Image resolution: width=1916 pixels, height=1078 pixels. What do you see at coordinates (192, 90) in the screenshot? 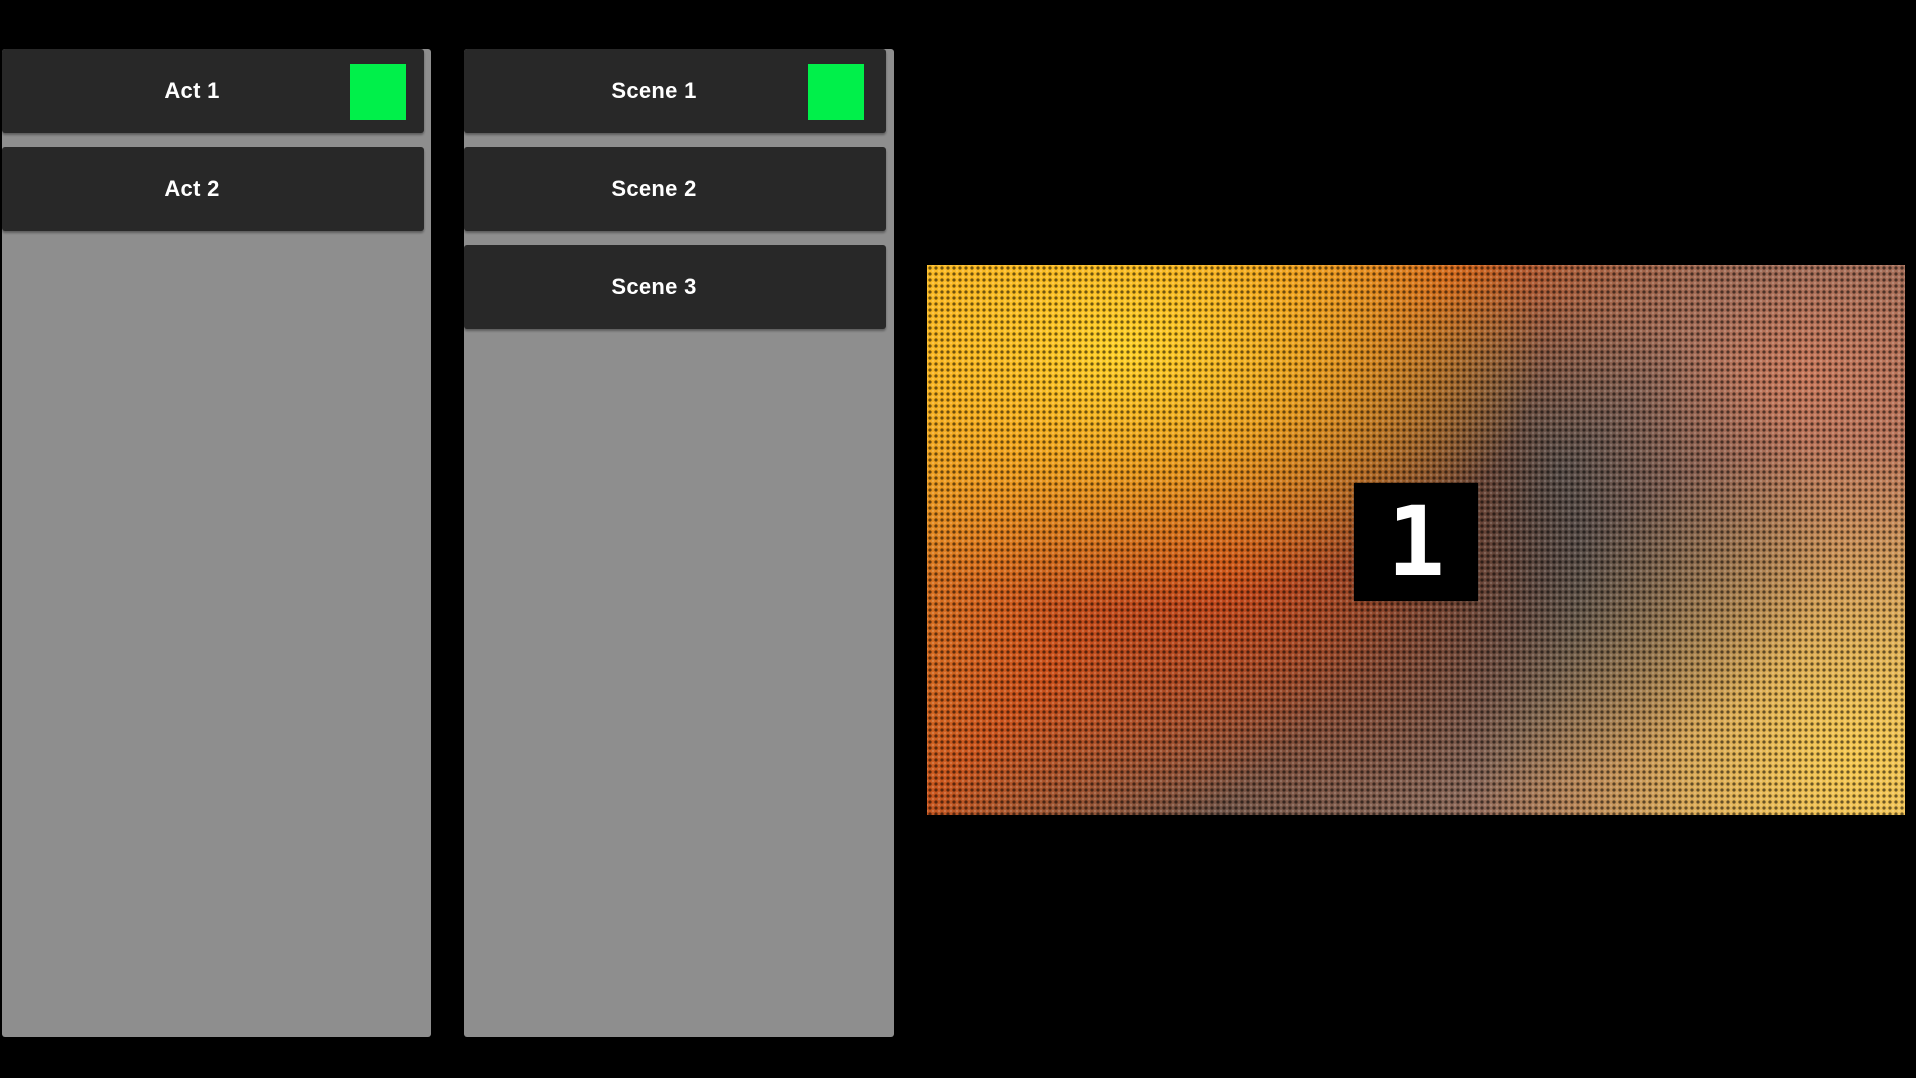
I see `act-item-label: Act 1` at bounding box center [192, 90].